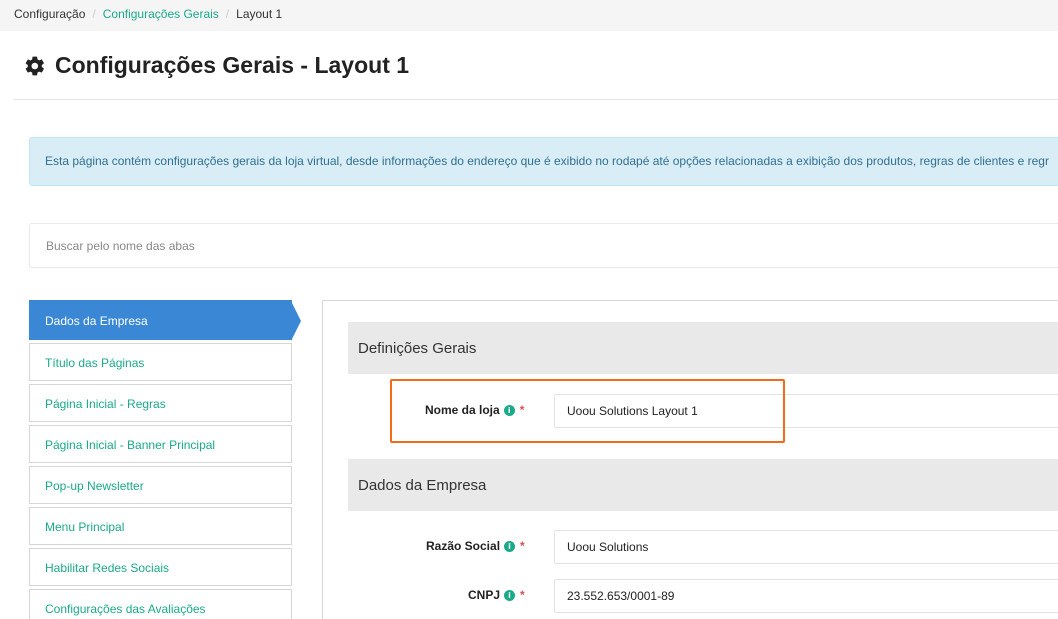 The image size is (1058, 619). What do you see at coordinates (160, 403) in the screenshot?
I see `sidebar-item-pagina-inicial-regras: Página Inicial - Regras` at bounding box center [160, 403].